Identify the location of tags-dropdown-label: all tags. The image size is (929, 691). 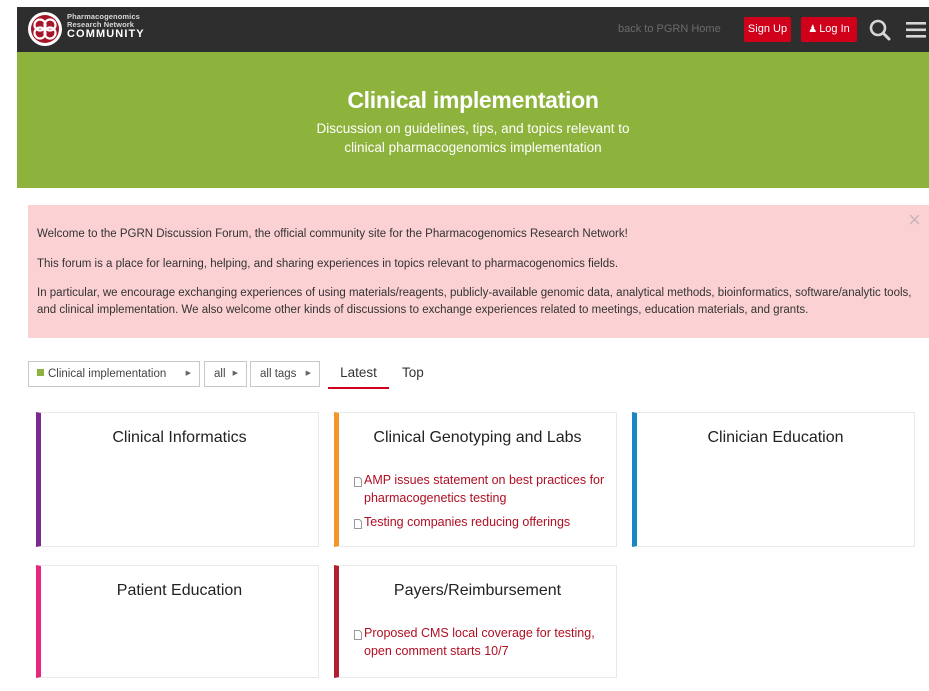
(278, 374).